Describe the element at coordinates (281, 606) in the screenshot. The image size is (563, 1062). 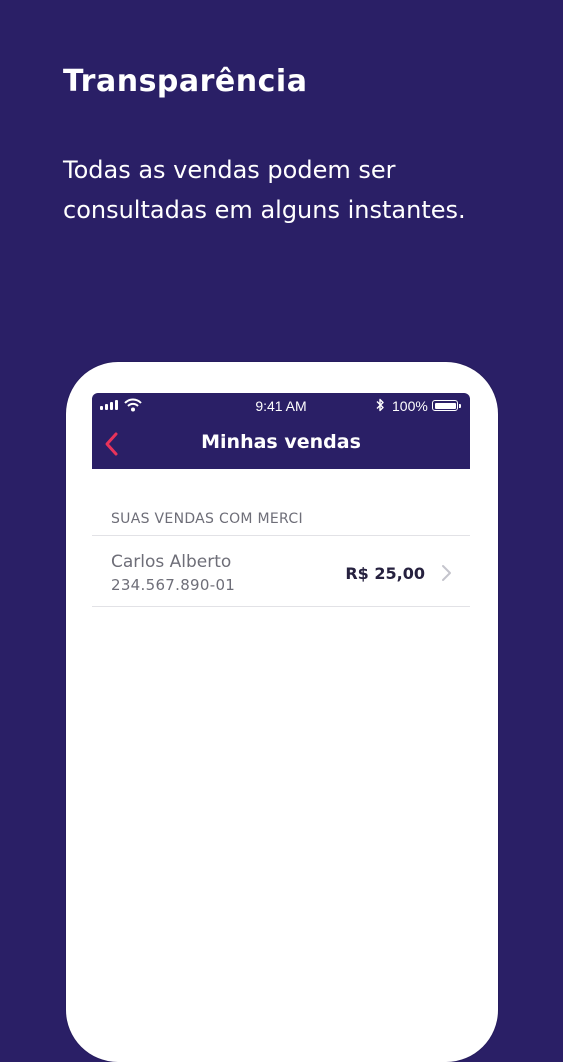
I see `divider` at that location.